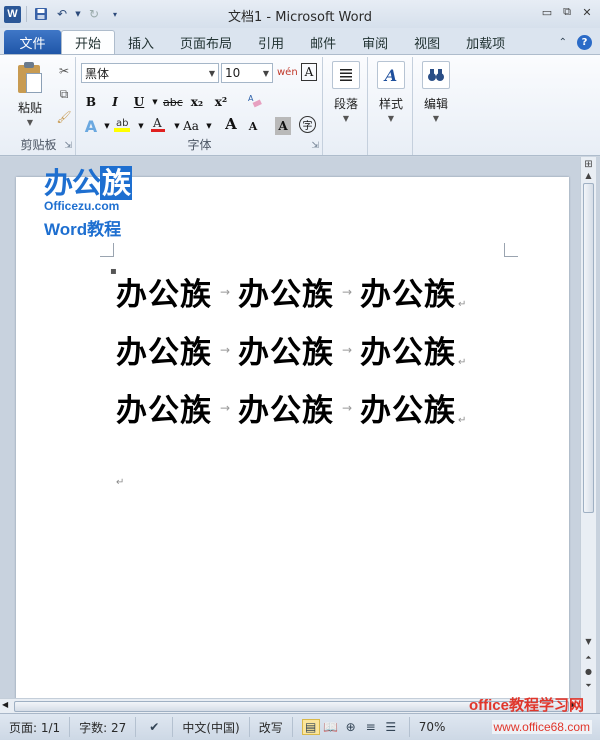  What do you see at coordinates (547, 12) in the screenshot?
I see `minimize-icon: ▭` at bounding box center [547, 12].